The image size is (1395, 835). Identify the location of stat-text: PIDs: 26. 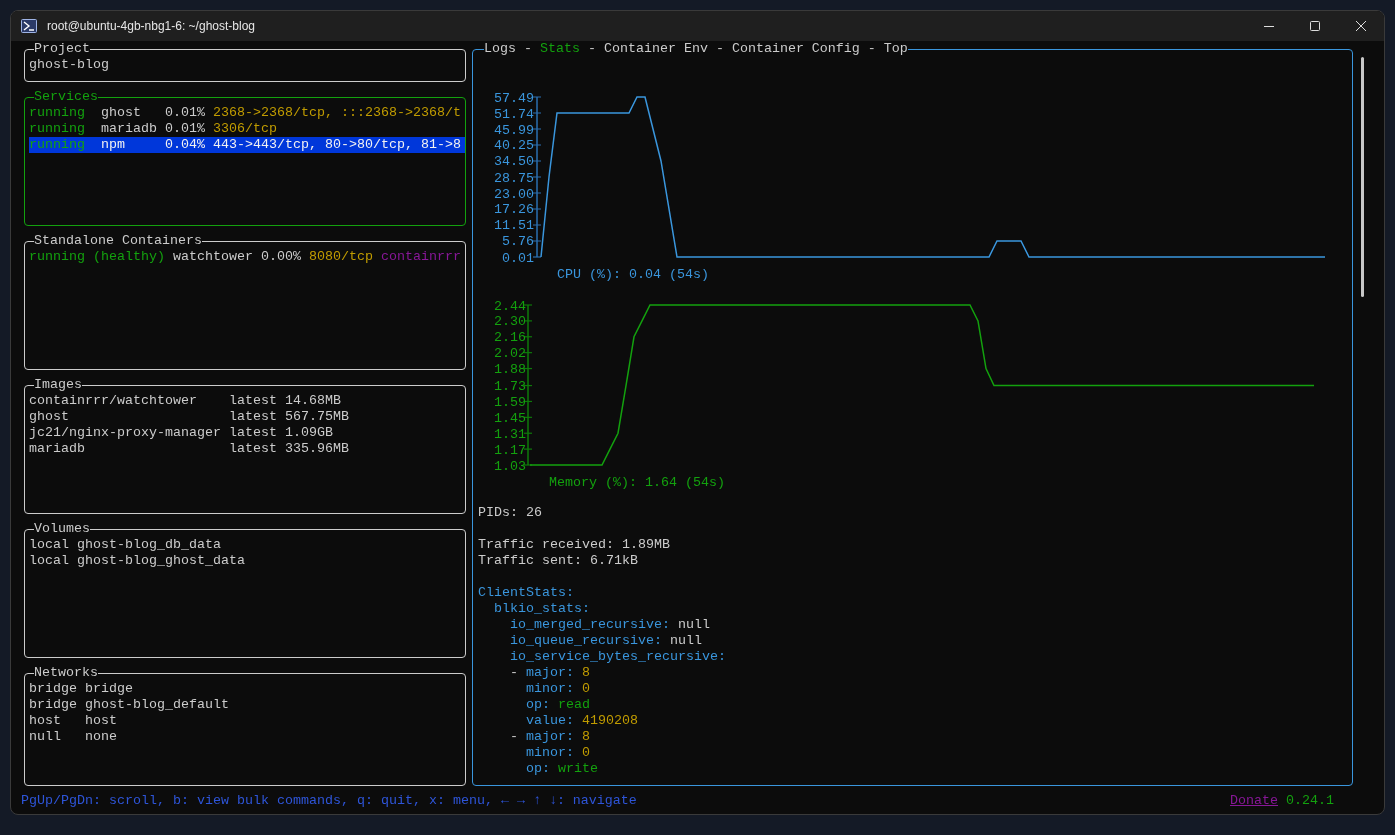
(510, 513).